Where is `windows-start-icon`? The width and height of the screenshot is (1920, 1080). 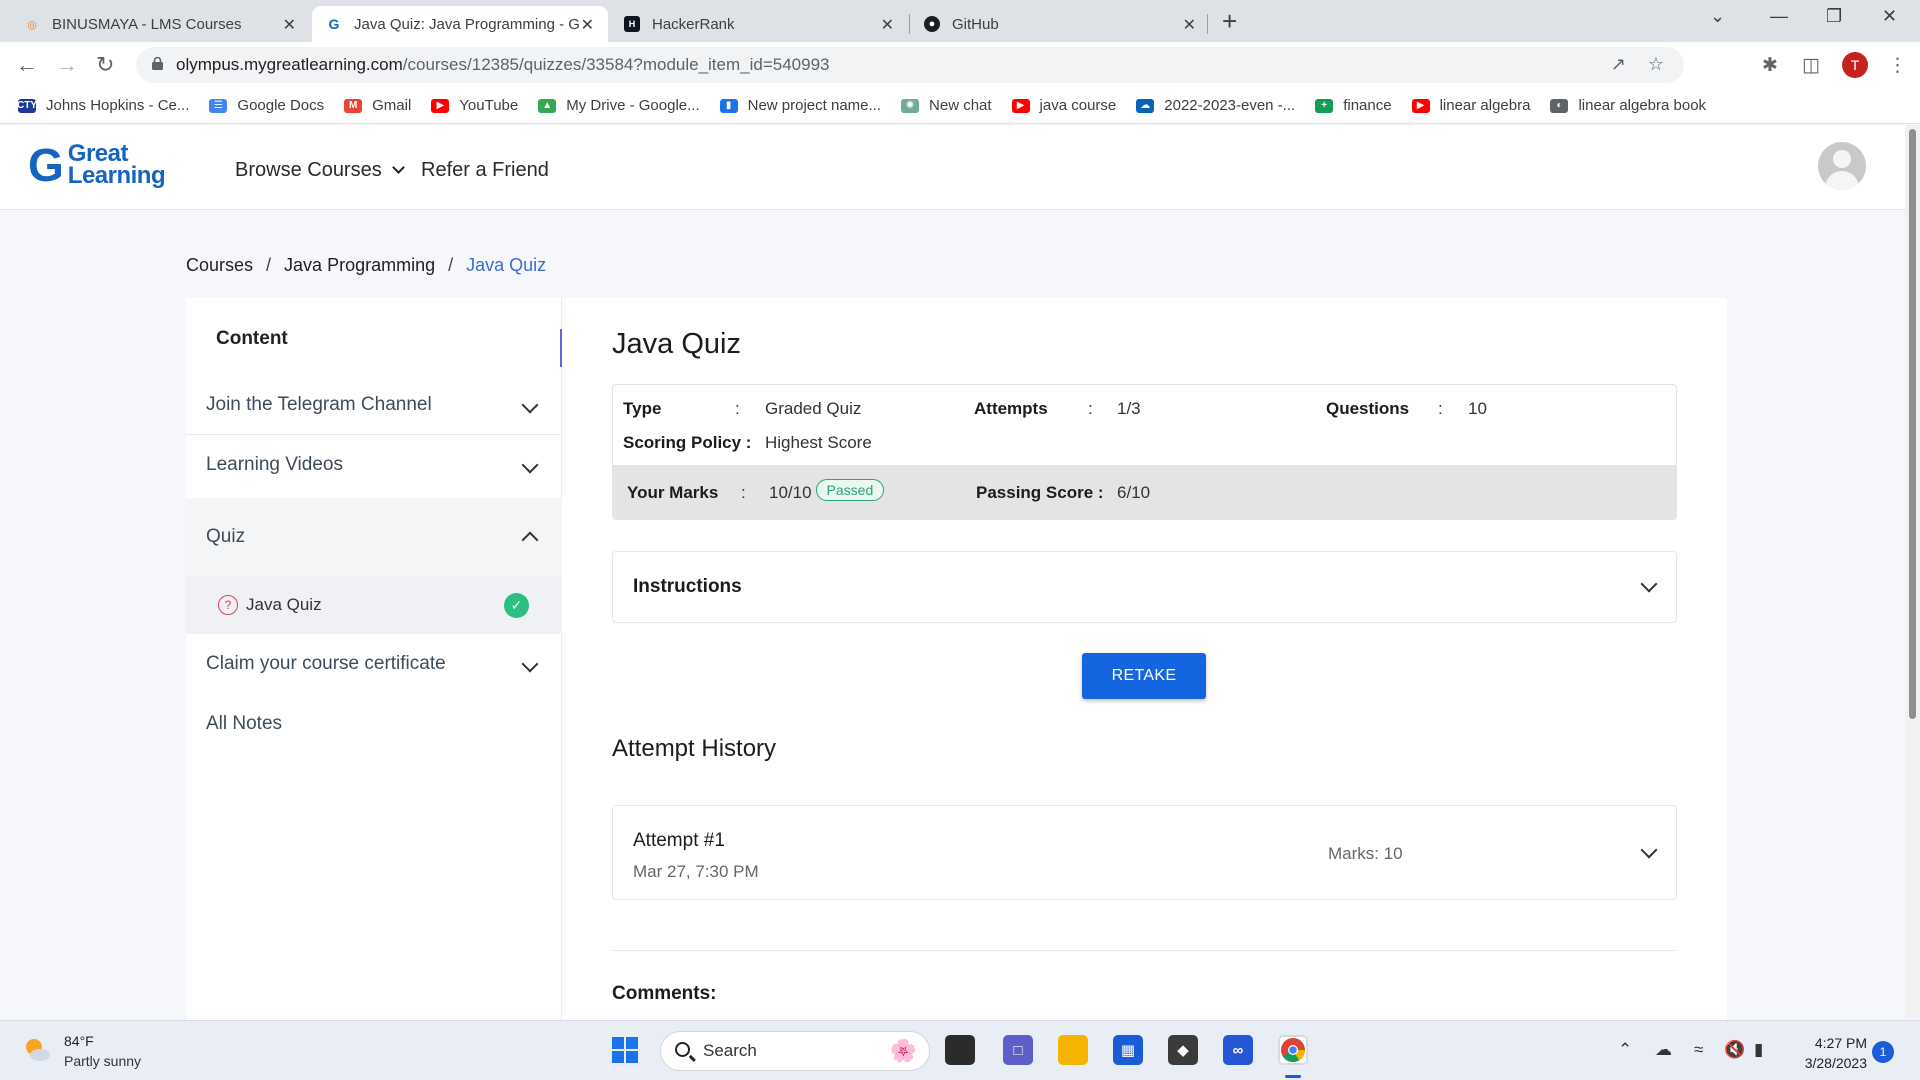
windows-start-icon is located at coordinates (625, 1050).